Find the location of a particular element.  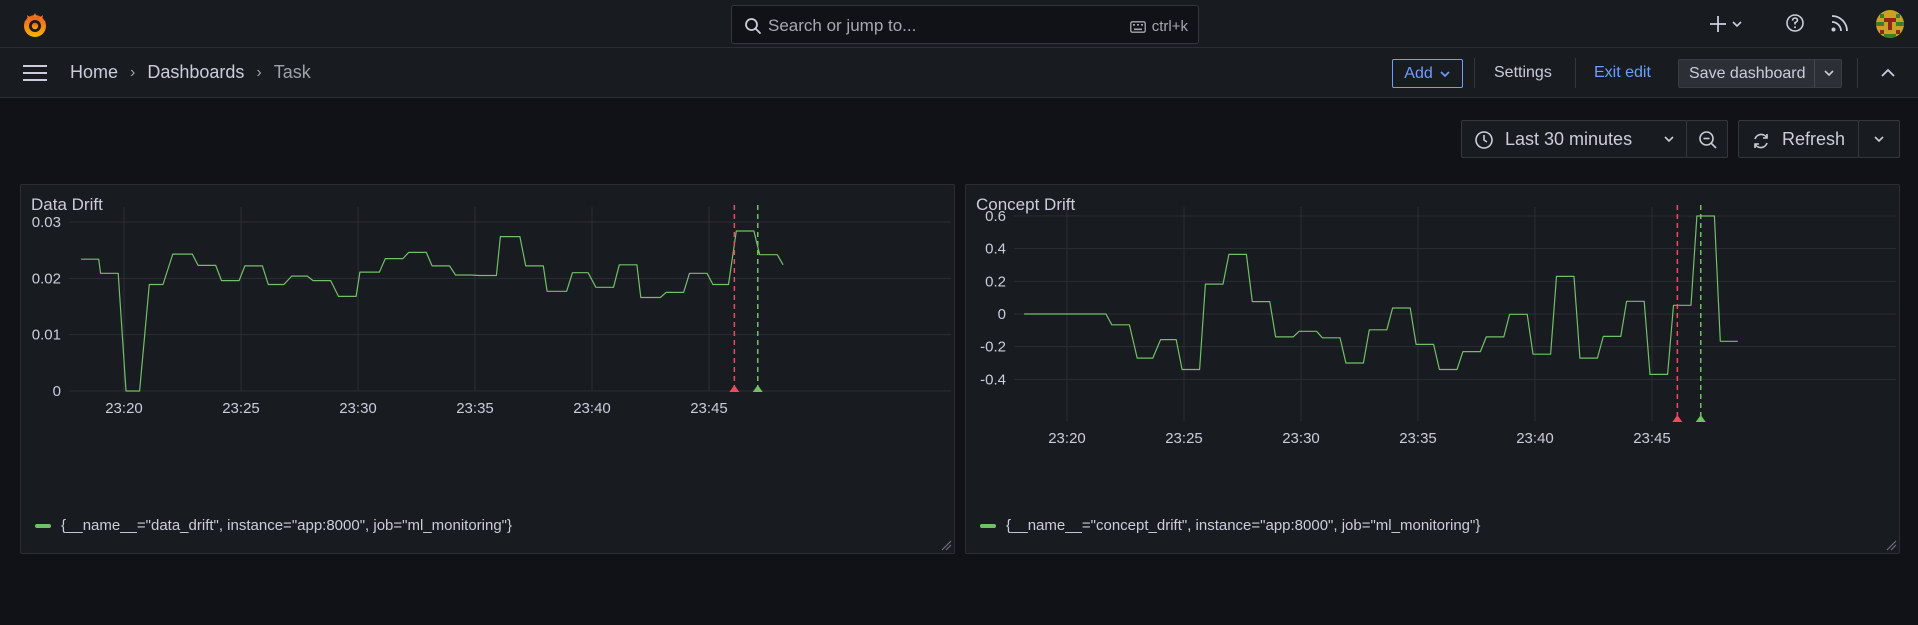

clock-icon is located at coordinates (1484, 140).